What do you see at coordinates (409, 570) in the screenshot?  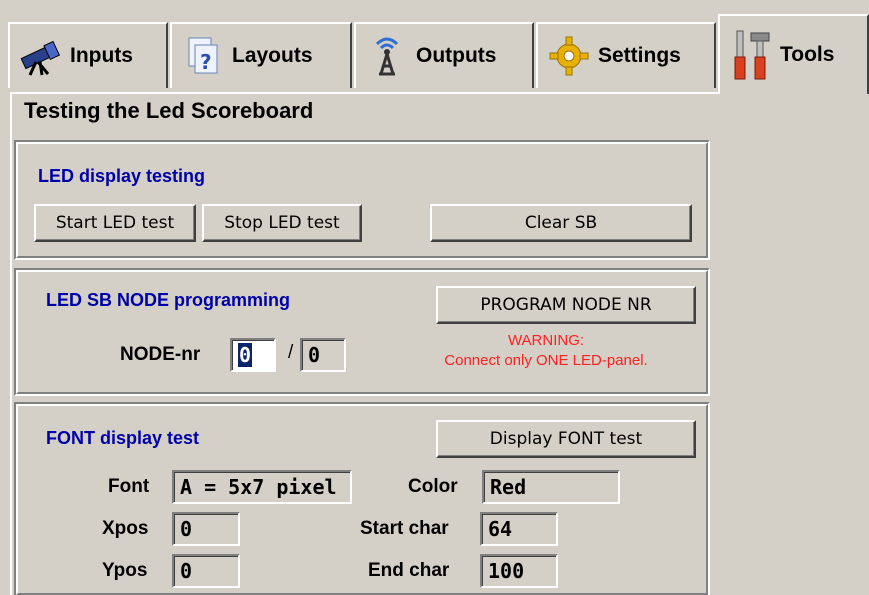 I see `end-char-label: End char` at bounding box center [409, 570].